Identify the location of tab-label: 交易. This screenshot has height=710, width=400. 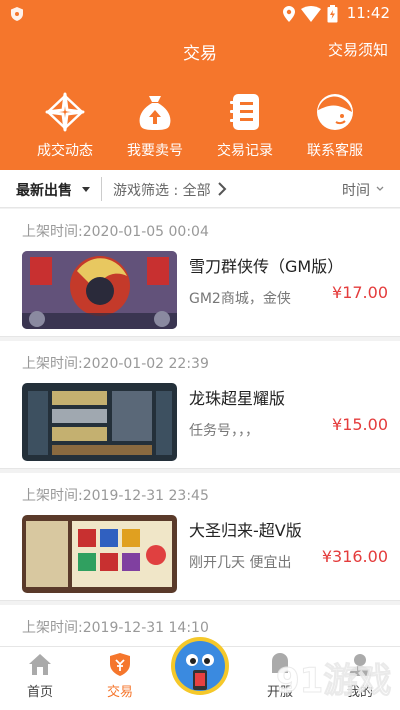
(119, 692).